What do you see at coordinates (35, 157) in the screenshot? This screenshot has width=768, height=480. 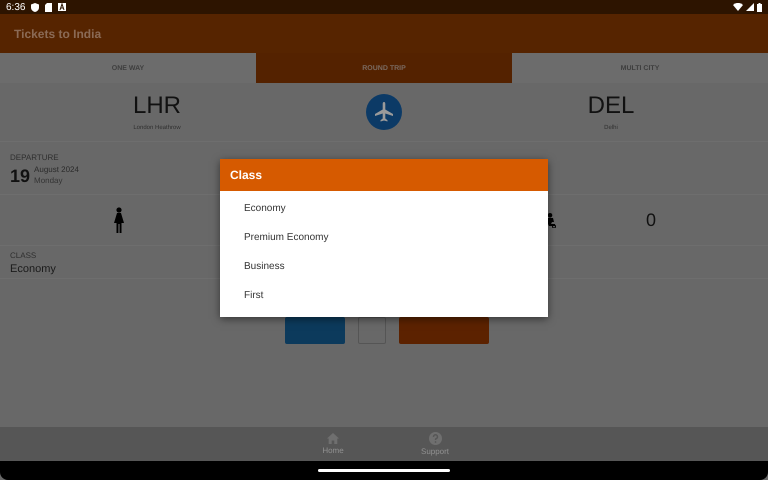 I see `field-label: DEPARTURE` at bounding box center [35, 157].